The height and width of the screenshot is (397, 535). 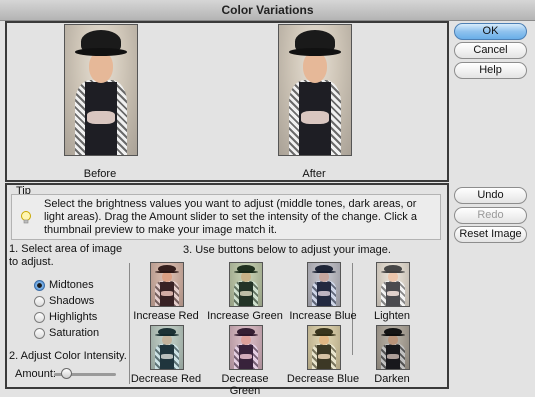 I want to click on cancel-button: Cancel, so click(x=490, y=50).